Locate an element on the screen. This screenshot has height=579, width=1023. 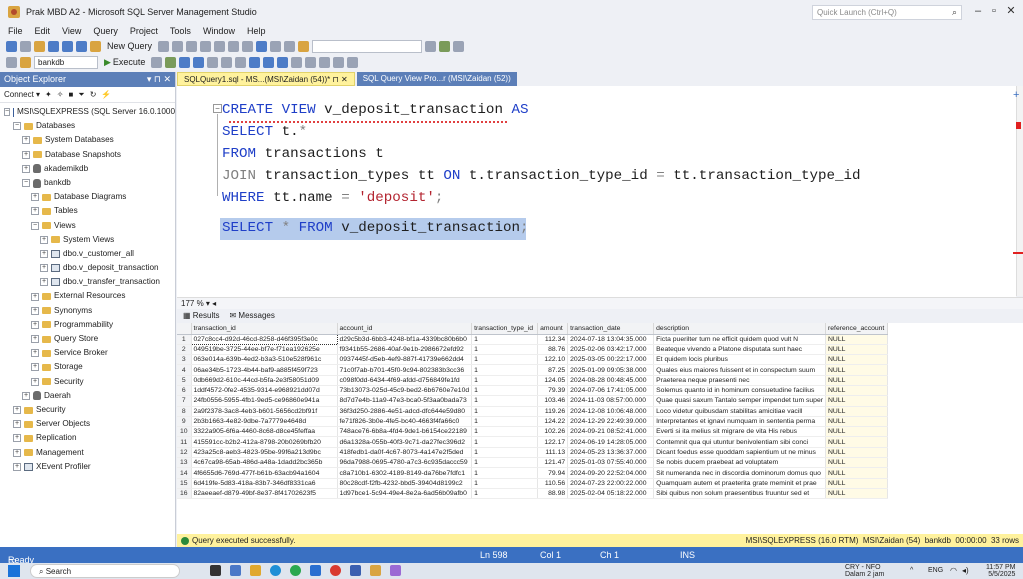
weather-widget: CRY - NFO Dalam 2 jam is located at coordinates (864, 571).